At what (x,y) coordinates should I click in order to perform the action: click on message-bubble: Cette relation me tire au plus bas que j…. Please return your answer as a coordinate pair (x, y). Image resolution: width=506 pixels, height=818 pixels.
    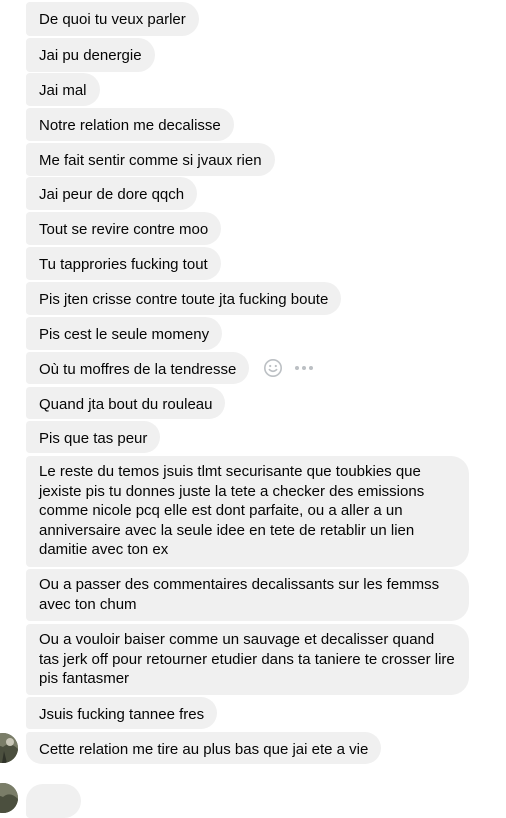
    Looking at the image, I should click on (204, 748).